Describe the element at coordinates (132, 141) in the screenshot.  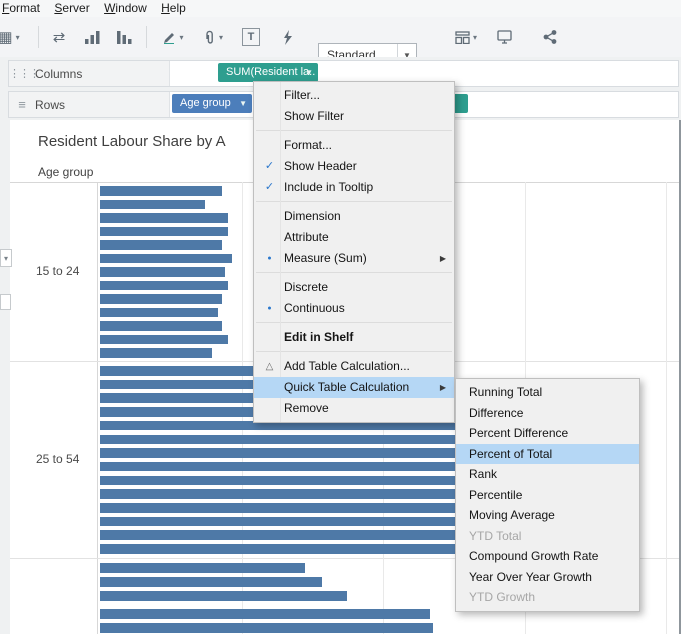
I see `sheet-title: Resident Labour Share by A` at that location.